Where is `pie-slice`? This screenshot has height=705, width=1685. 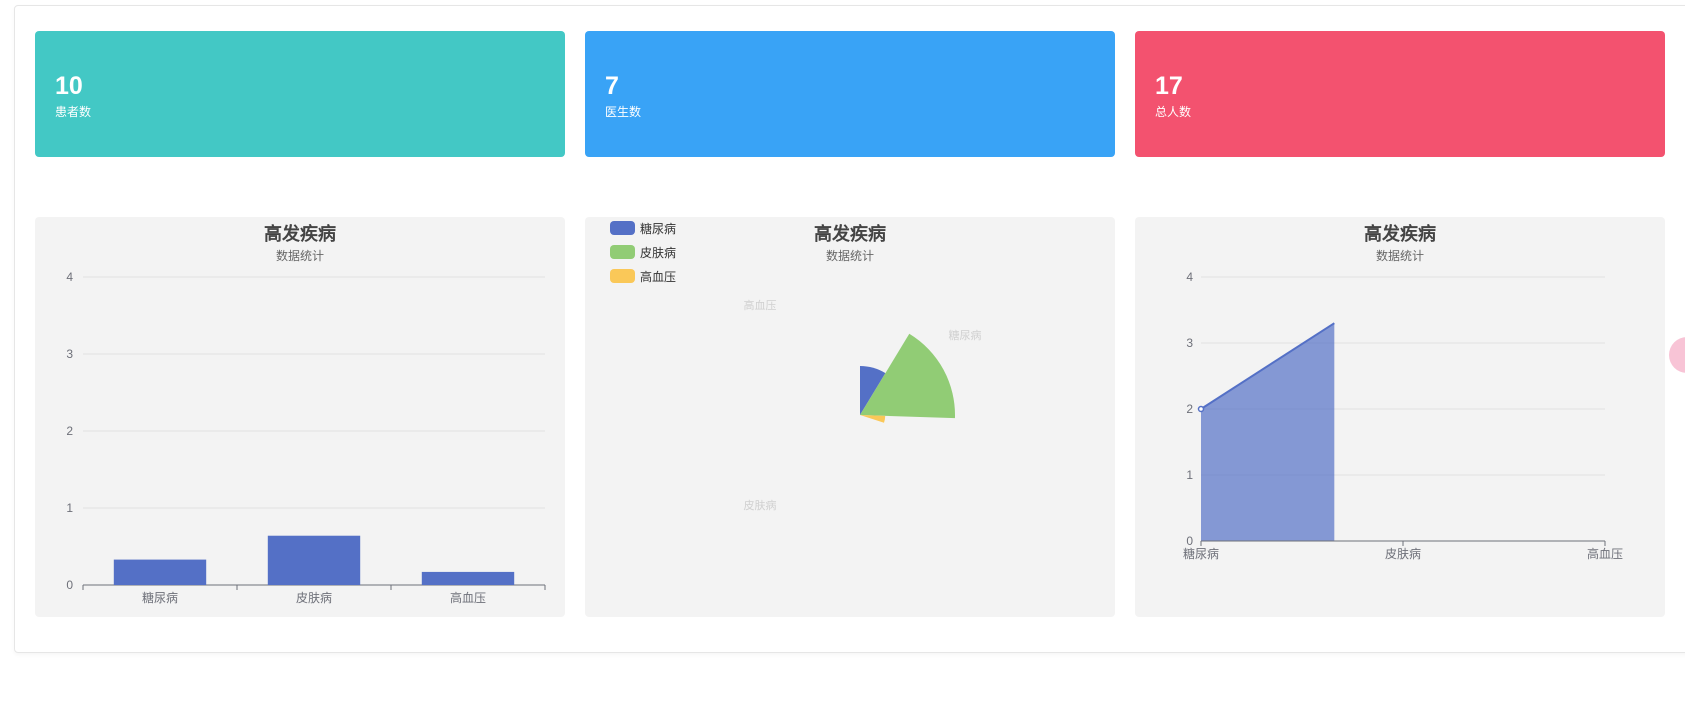
pie-slice is located at coordinates (873, 419).